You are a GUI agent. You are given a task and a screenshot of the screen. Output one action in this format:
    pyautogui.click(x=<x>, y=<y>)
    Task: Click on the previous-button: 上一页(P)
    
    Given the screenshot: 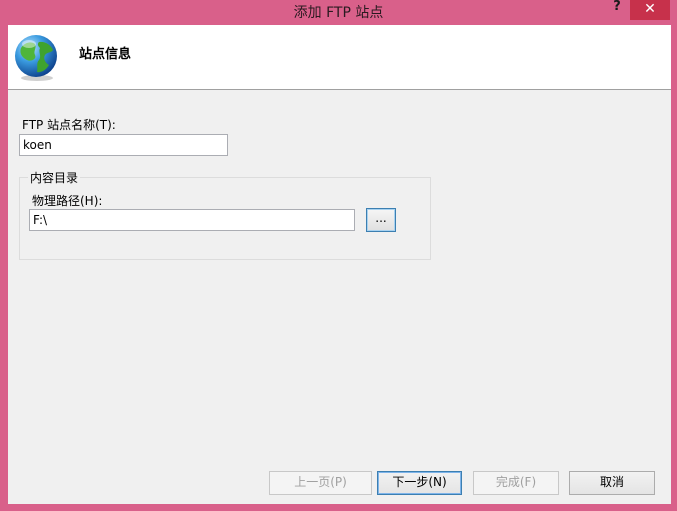 What is the action you would take?
    pyautogui.click(x=320, y=483)
    